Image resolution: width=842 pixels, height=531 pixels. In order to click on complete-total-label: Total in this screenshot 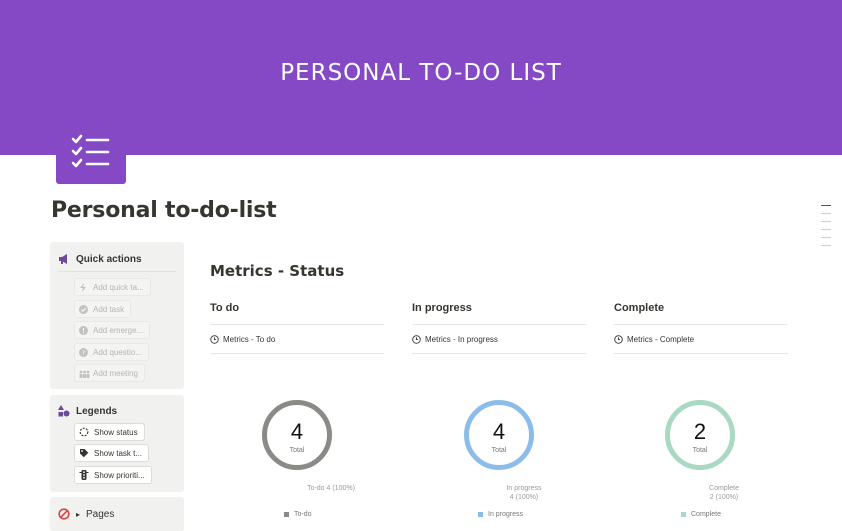, I will do `click(700, 450)`.